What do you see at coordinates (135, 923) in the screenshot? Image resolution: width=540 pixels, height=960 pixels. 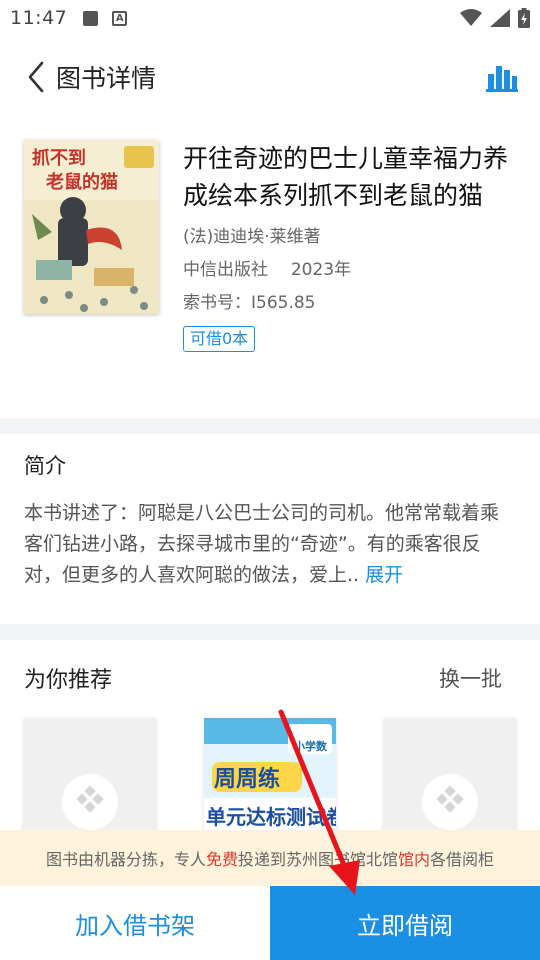 I see `add-to-shelf-button: 加入借书架` at bounding box center [135, 923].